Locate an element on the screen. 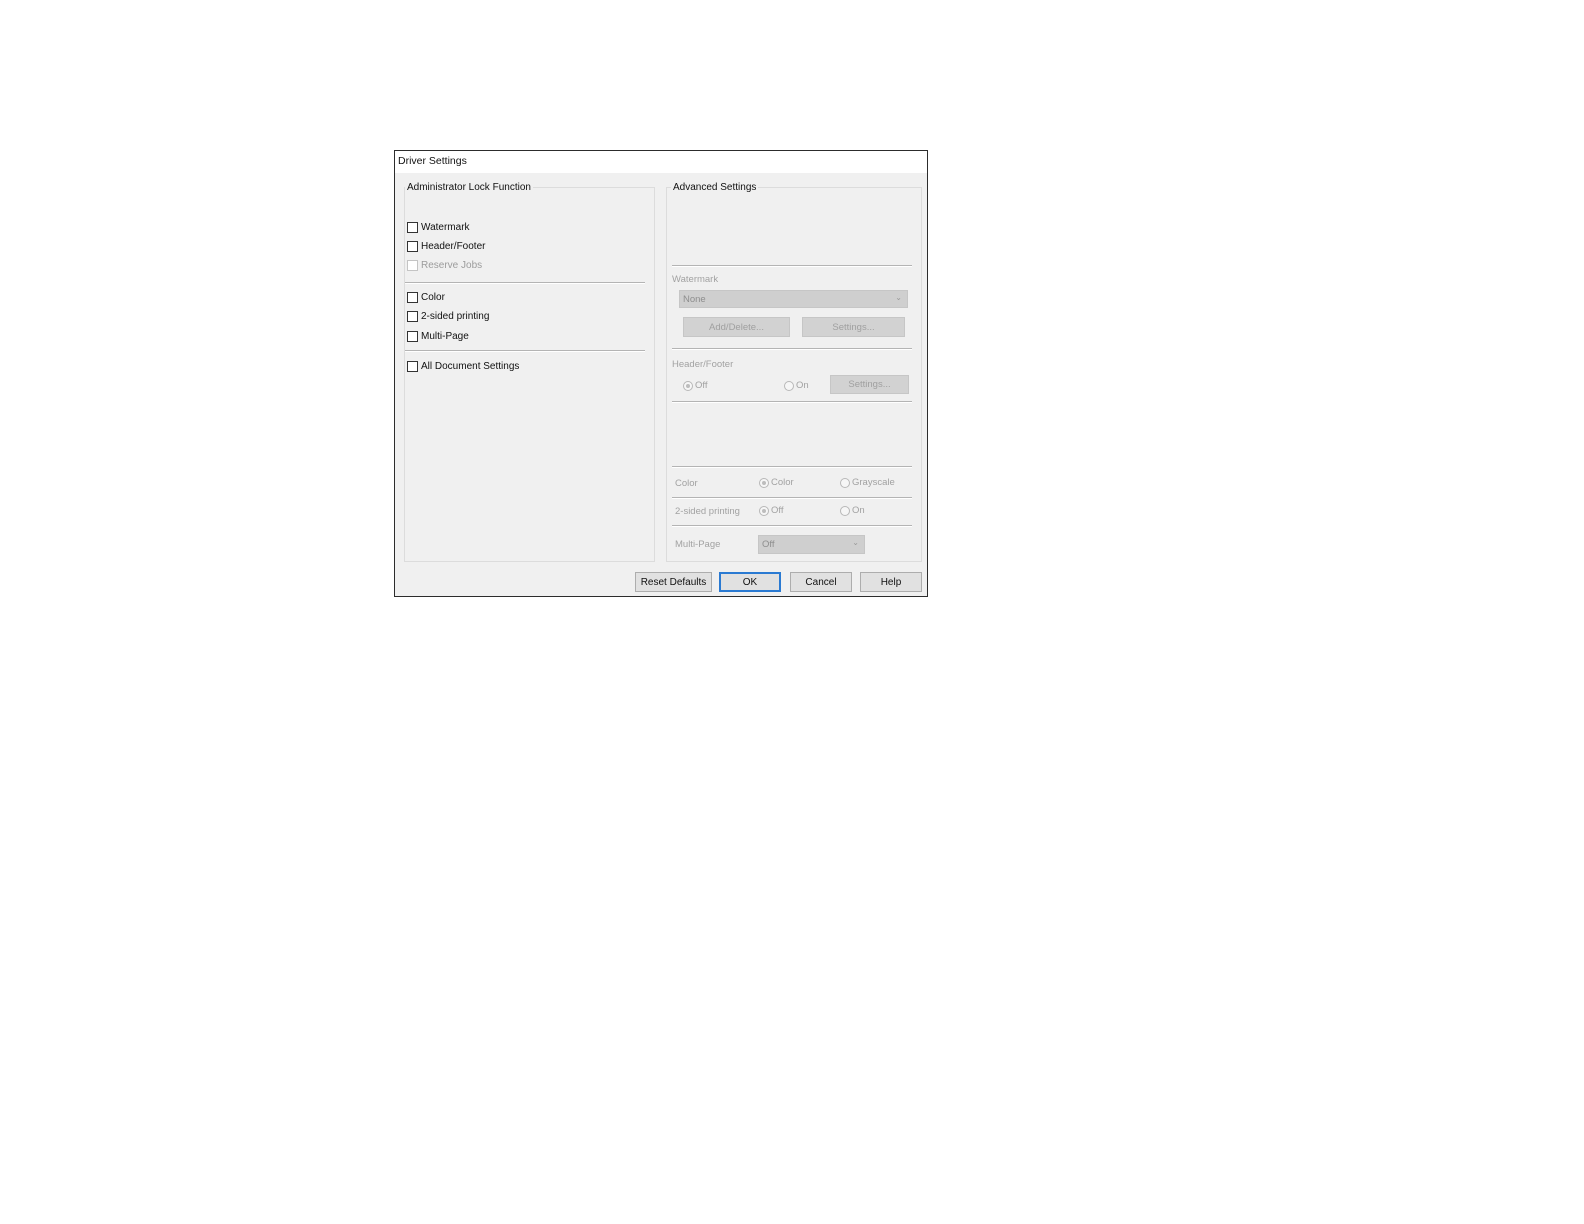  title-bar: Driver Settings is located at coordinates (661, 162).